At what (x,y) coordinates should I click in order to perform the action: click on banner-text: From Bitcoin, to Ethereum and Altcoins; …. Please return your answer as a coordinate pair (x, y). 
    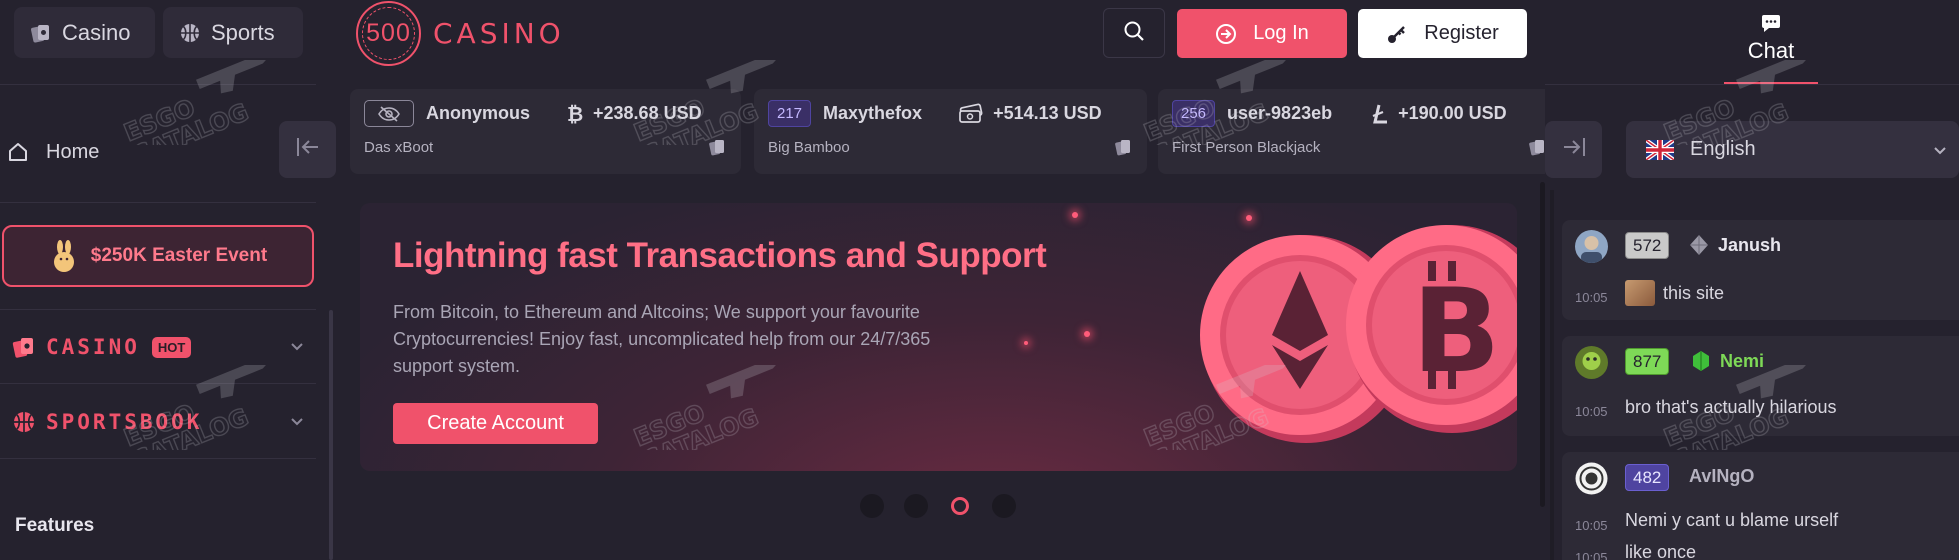
    Looking at the image, I should click on (662, 339).